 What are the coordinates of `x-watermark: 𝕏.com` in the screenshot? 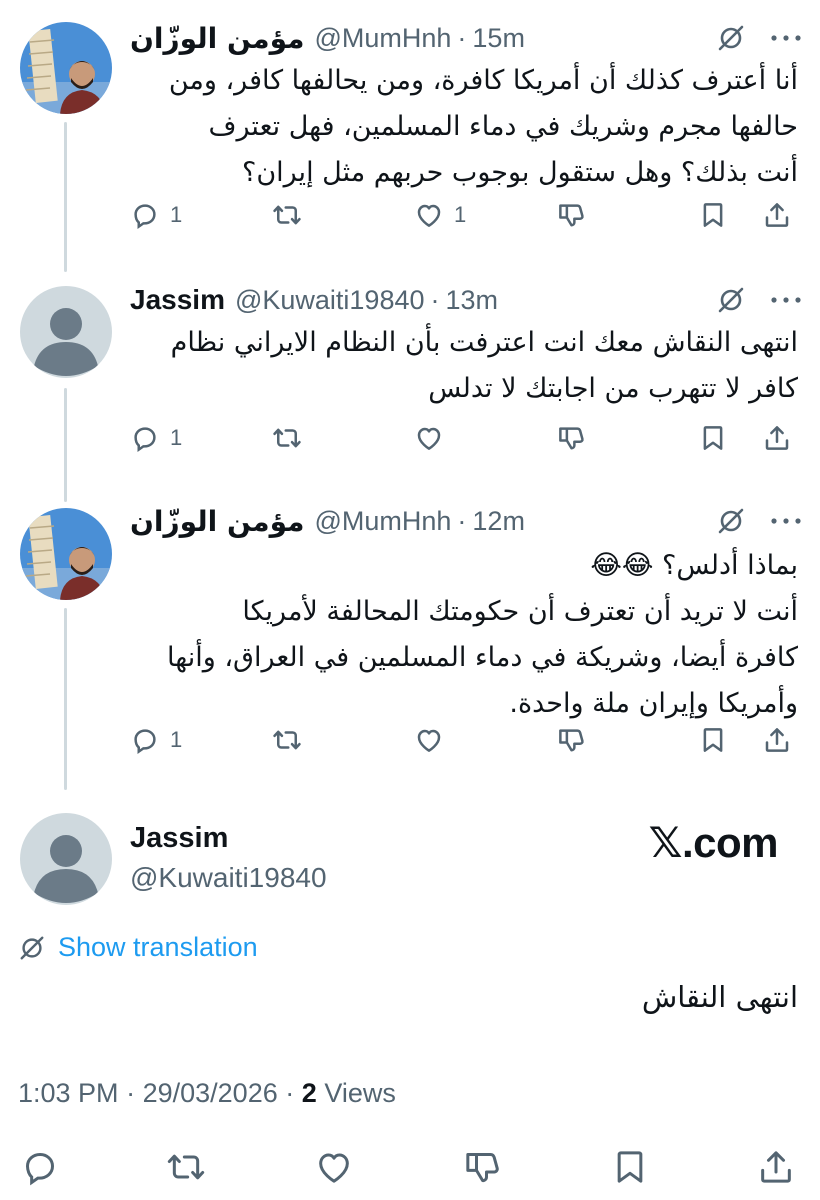 It's located at (713, 842).